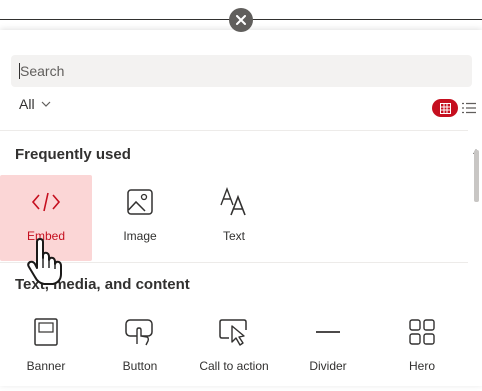  I want to click on call-to-action-icon, so click(233, 332).